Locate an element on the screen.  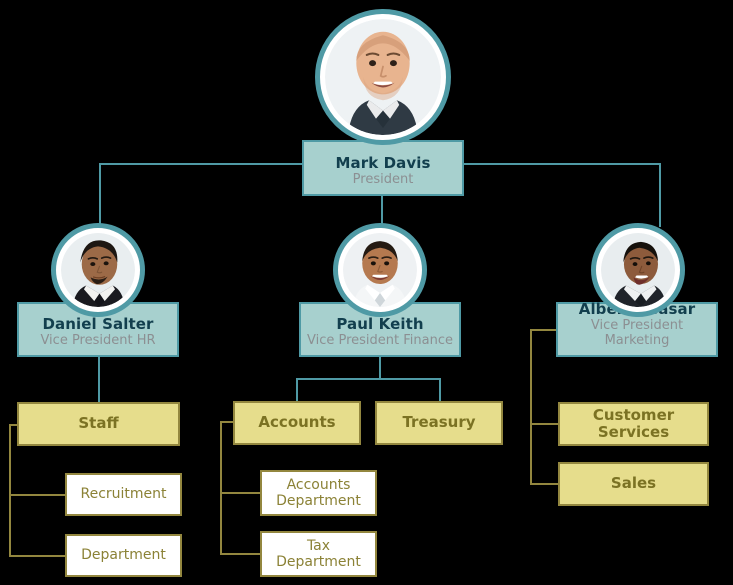
avatar-paul-keith-photo is located at coordinates (380, 270).